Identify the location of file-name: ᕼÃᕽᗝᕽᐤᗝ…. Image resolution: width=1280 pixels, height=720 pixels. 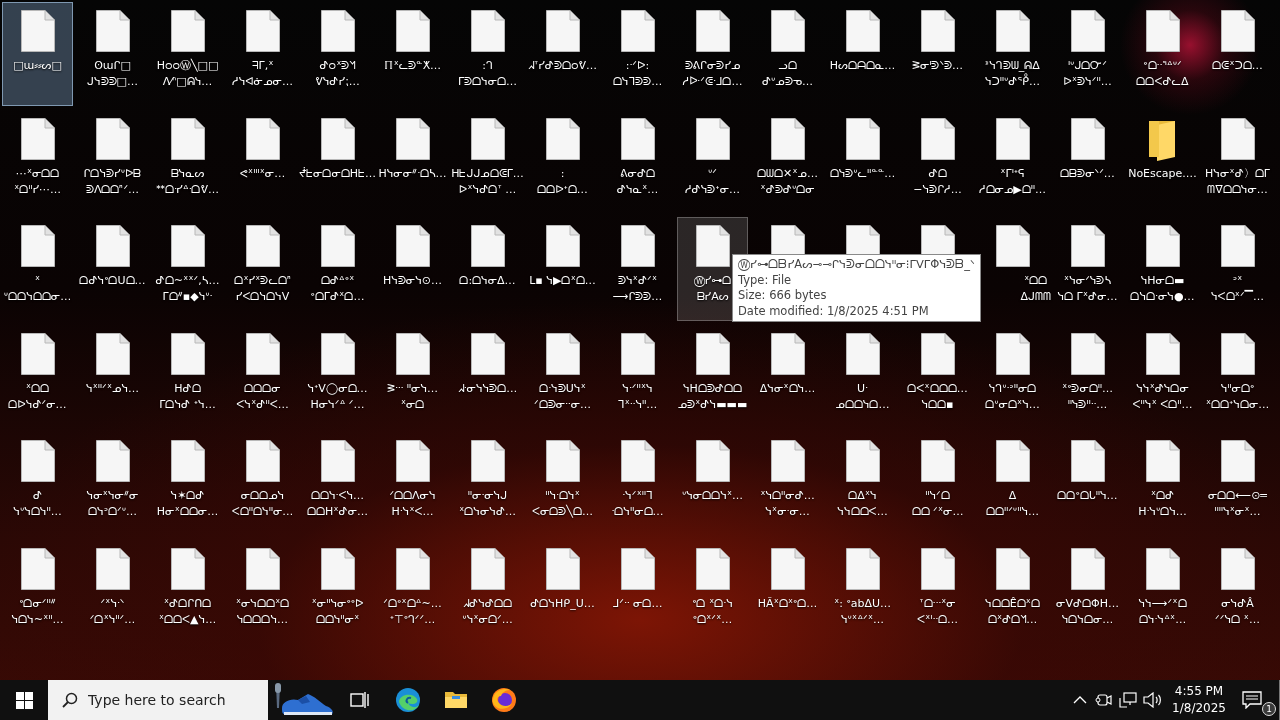
(787, 603).